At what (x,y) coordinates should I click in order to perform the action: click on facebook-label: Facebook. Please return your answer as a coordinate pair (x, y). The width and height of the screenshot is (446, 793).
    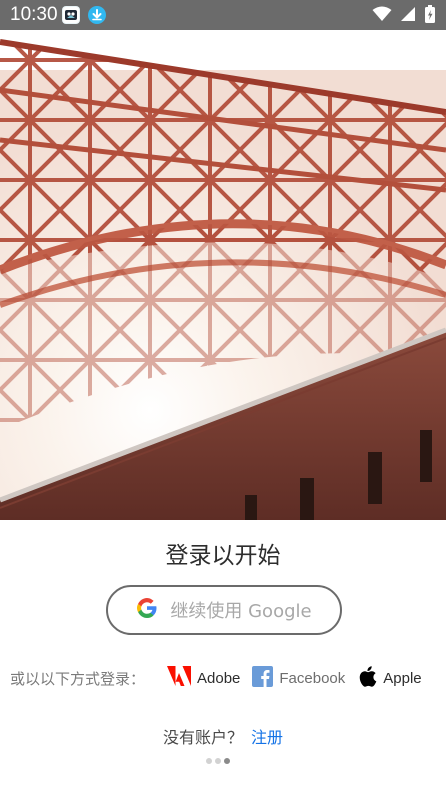
    Looking at the image, I should click on (312, 678).